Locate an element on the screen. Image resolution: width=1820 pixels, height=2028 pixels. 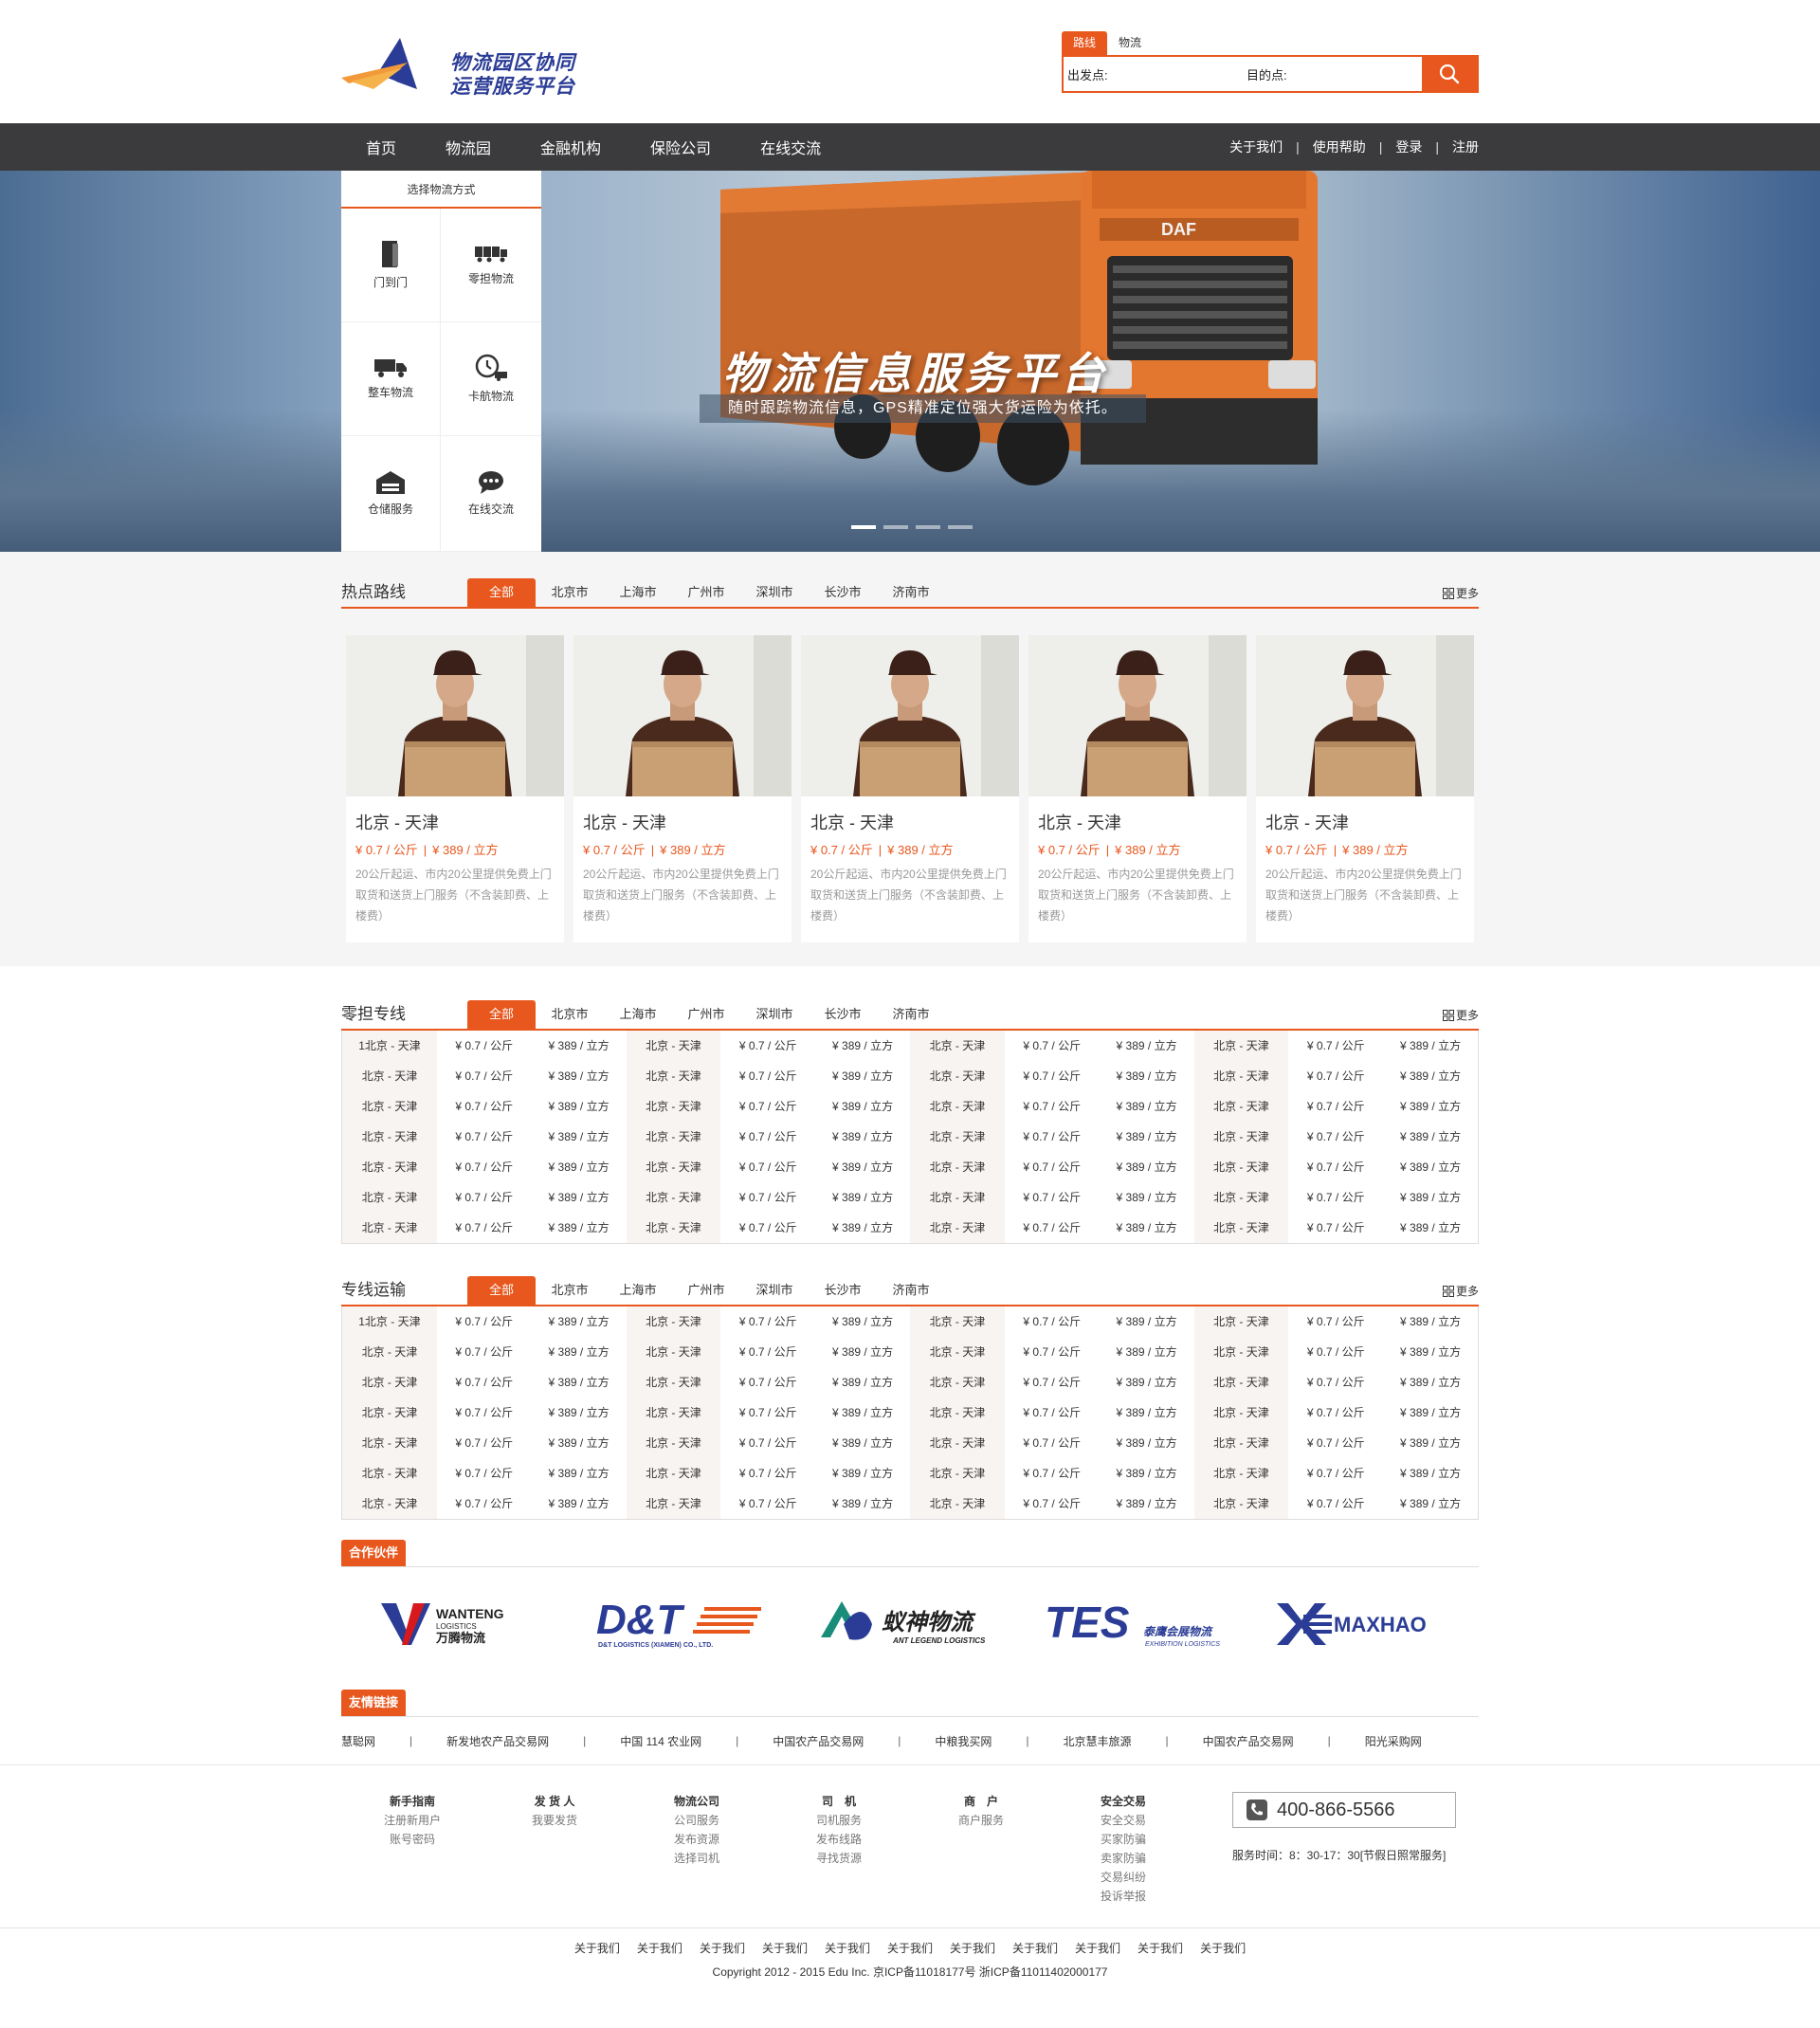
nav-item-finance: 金融机构 is located at coordinates (571, 147).